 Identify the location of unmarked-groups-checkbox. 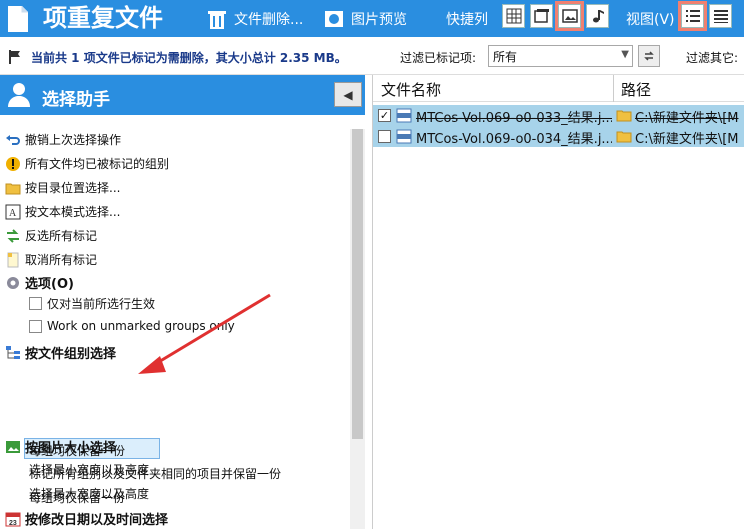
(35, 326).